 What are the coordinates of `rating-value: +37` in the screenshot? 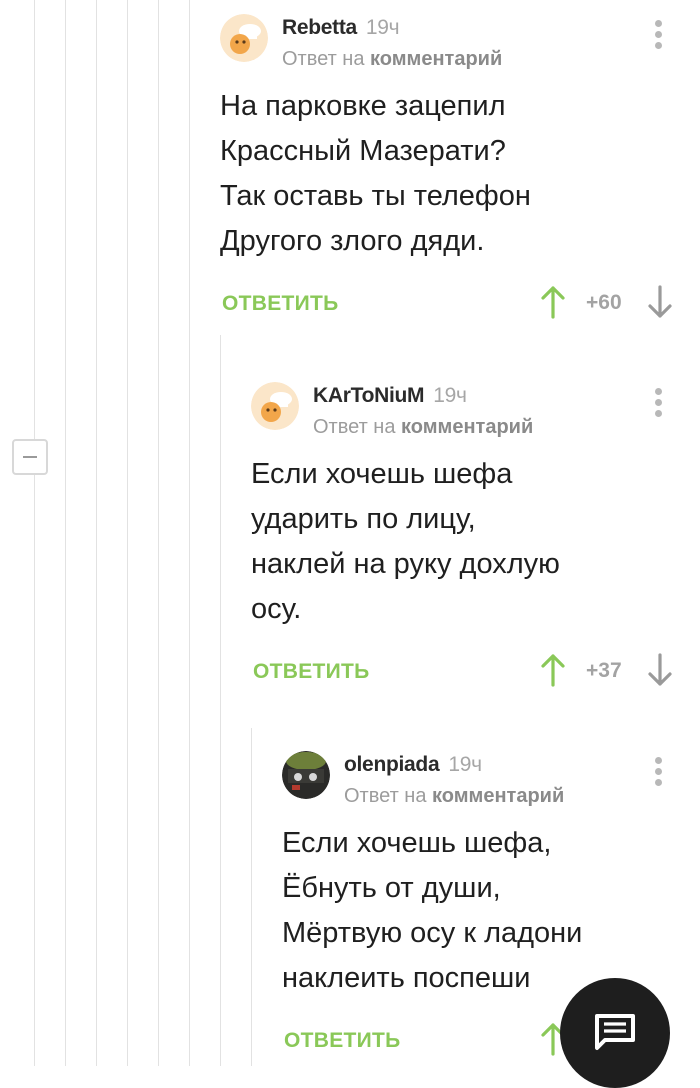 It's located at (604, 670).